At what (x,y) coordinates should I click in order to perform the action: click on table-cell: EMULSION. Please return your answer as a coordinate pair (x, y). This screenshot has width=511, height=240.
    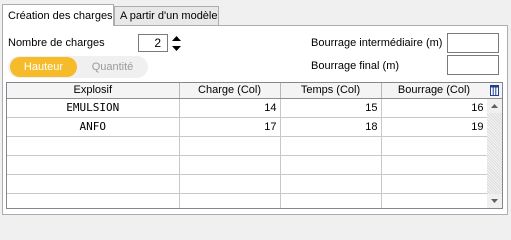
    Looking at the image, I should click on (93, 108).